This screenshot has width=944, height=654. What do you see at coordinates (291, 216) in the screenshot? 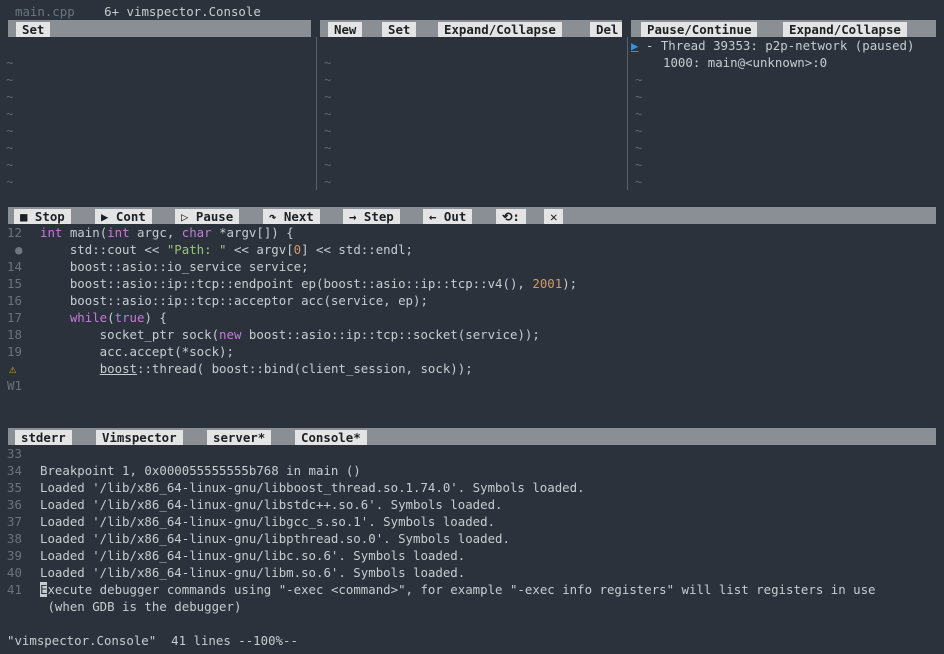
I see `step-over-button: ↷ Next` at bounding box center [291, 216].